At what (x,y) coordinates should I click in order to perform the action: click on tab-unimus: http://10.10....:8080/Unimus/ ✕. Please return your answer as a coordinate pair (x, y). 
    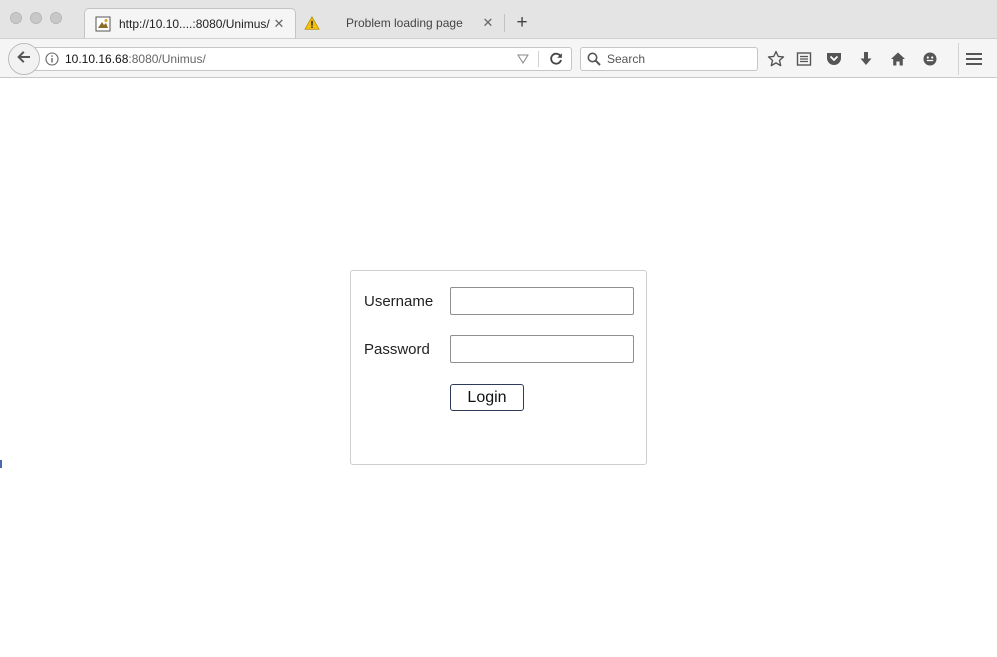
    Looking at the image, I should click on (190, 23).